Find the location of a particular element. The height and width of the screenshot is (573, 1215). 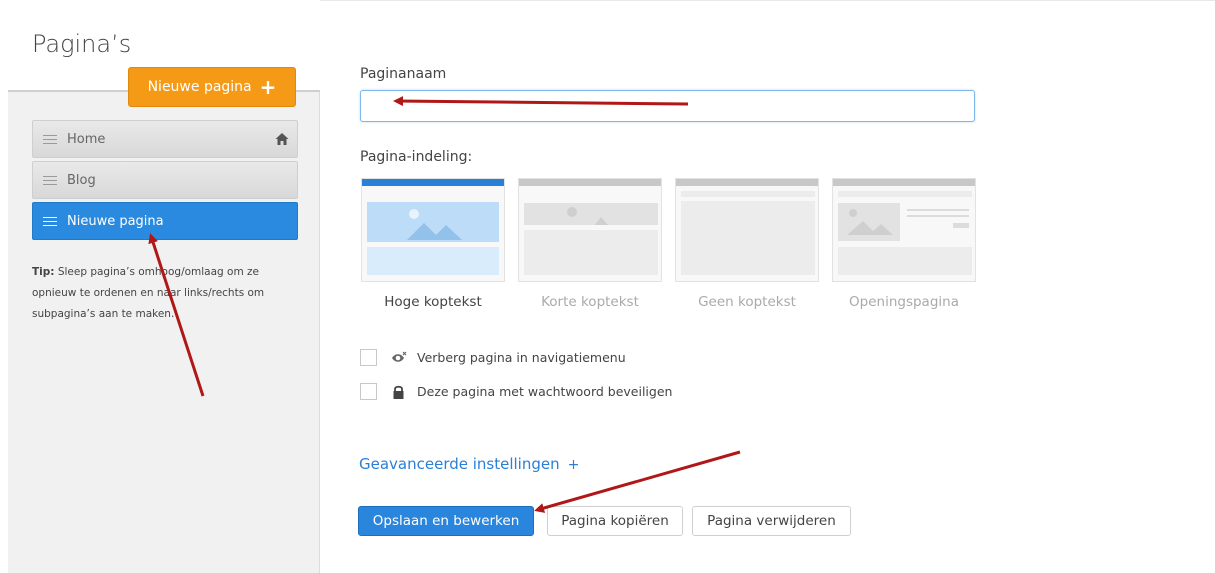

layout-option-landing-page: Openingspagina is located at coordinates (904, 244).